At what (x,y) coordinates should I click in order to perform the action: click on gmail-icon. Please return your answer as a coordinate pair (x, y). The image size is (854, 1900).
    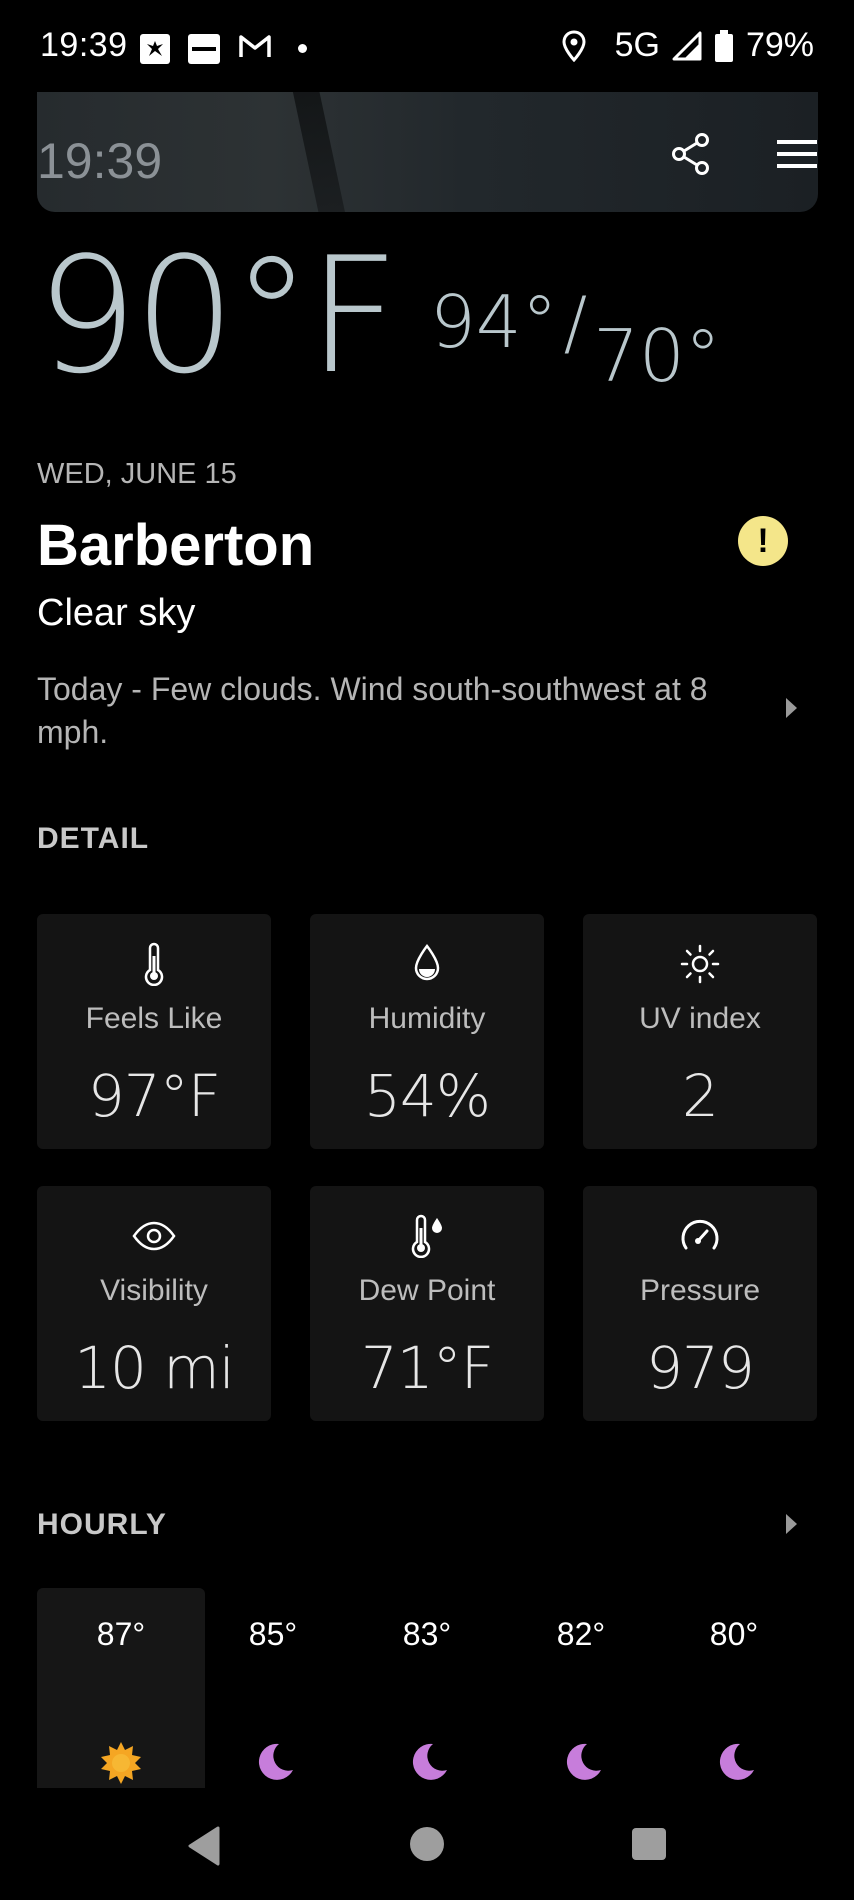
    Looking at the image, I should click on (255, 48).